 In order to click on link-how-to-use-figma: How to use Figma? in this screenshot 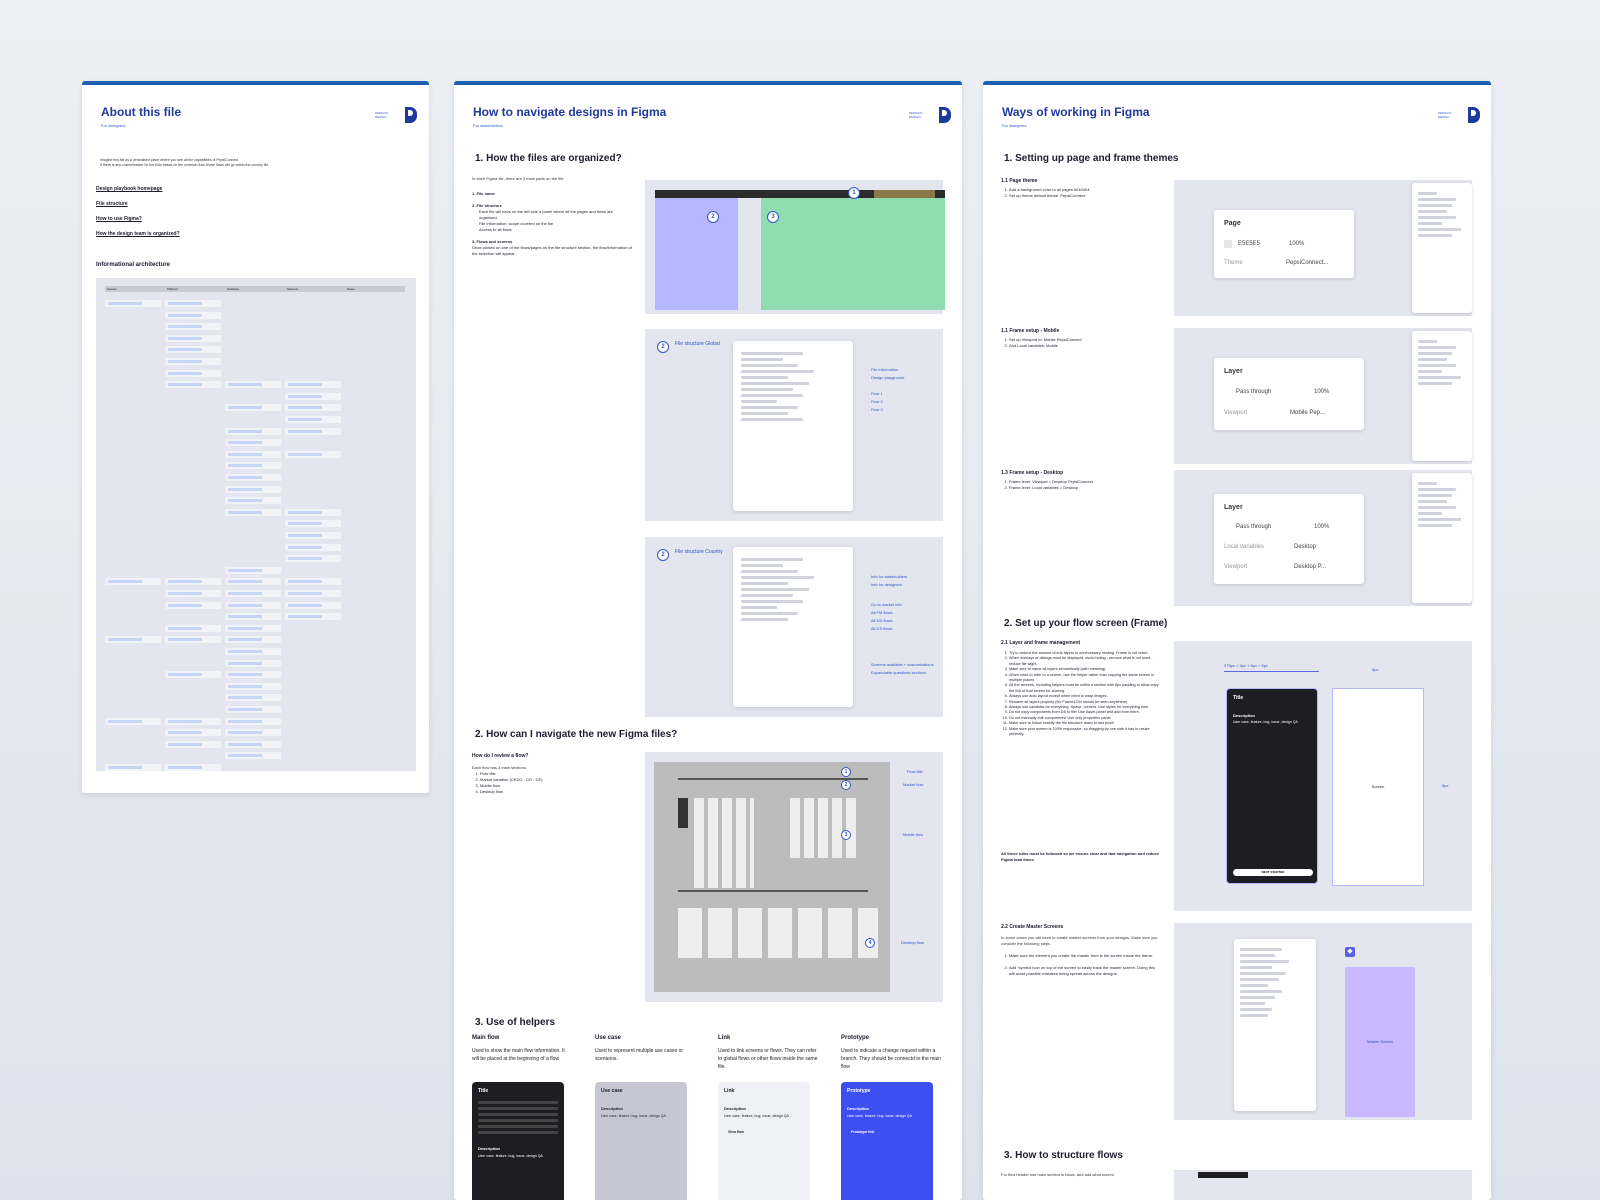, I will do `click(119, 219)`.